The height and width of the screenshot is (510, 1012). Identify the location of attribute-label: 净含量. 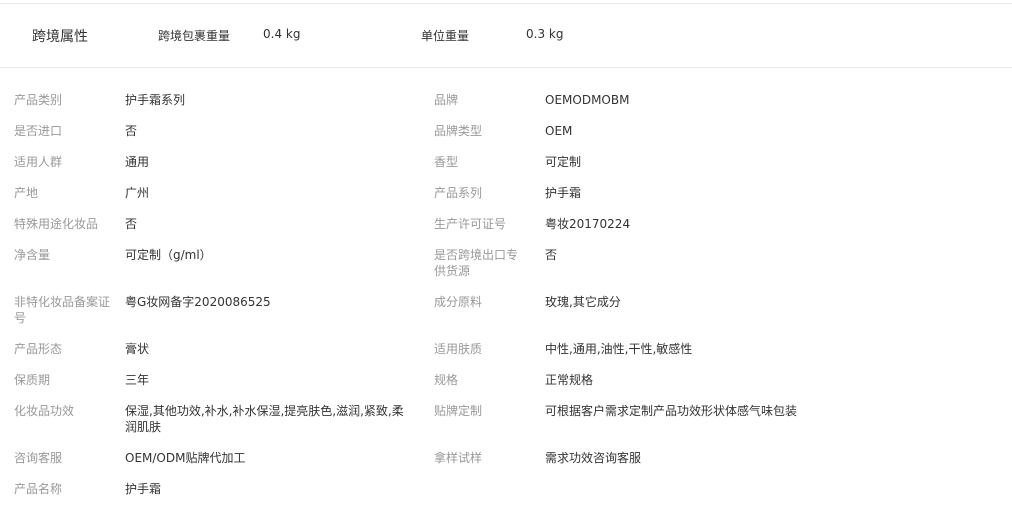
(32, 255).